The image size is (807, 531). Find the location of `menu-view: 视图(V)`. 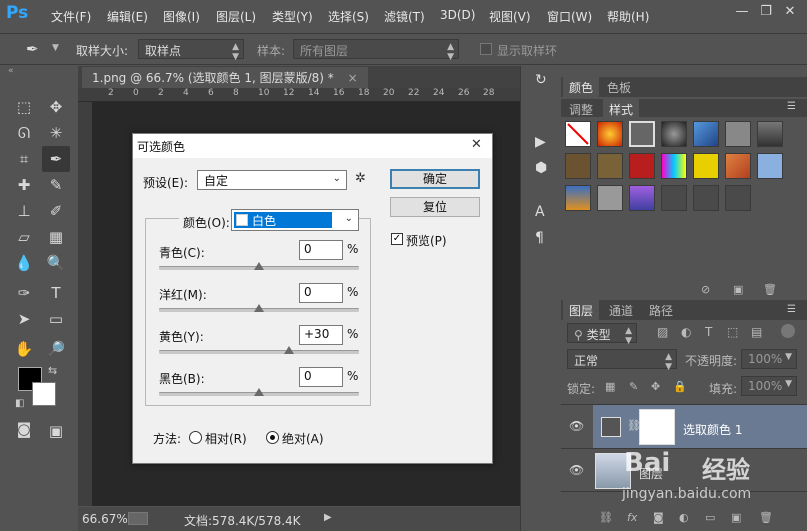

menu-view: 视图(V) is located at coordinates (510, 16).